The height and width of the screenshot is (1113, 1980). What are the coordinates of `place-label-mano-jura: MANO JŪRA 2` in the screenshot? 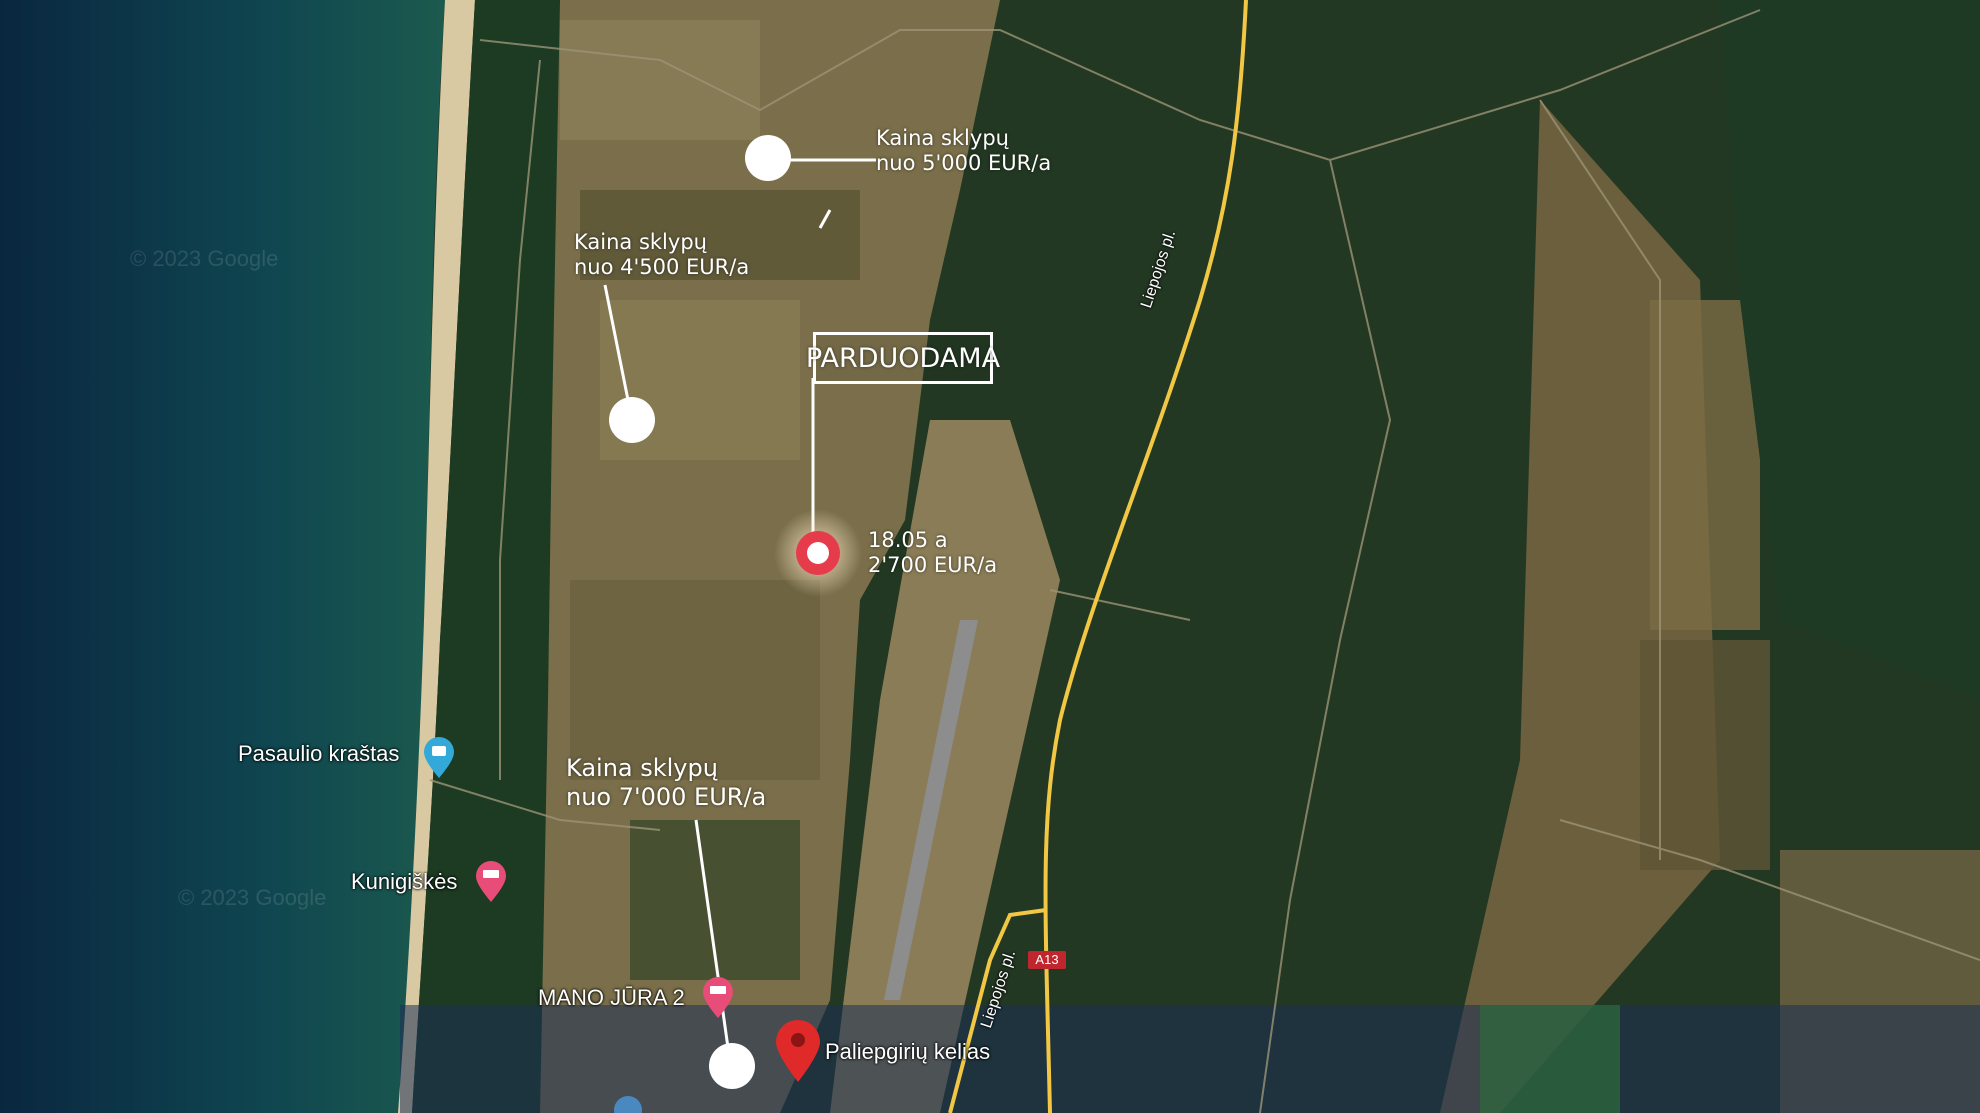 It's located at (611, 998).